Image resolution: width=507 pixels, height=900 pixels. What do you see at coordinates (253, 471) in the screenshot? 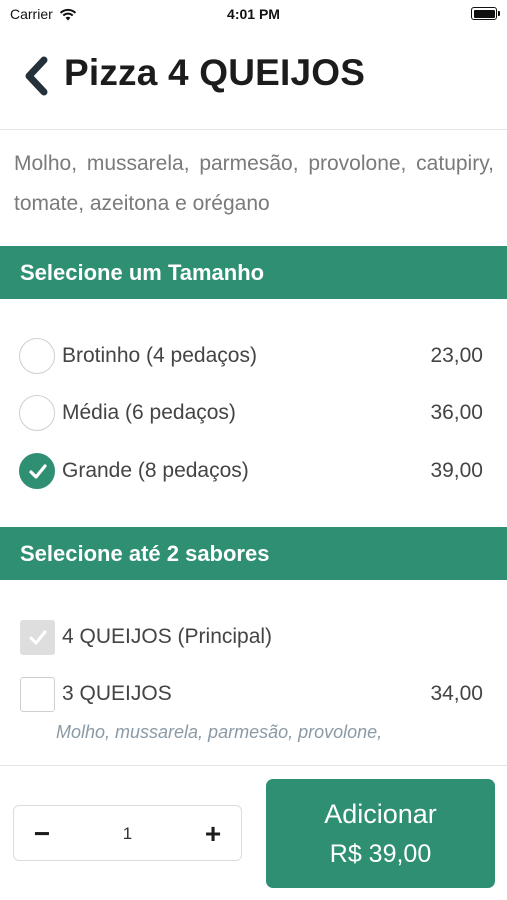
I see `size-option-grande: Grande (8 pedaços) 39,00` at bounding box center [253, 471].